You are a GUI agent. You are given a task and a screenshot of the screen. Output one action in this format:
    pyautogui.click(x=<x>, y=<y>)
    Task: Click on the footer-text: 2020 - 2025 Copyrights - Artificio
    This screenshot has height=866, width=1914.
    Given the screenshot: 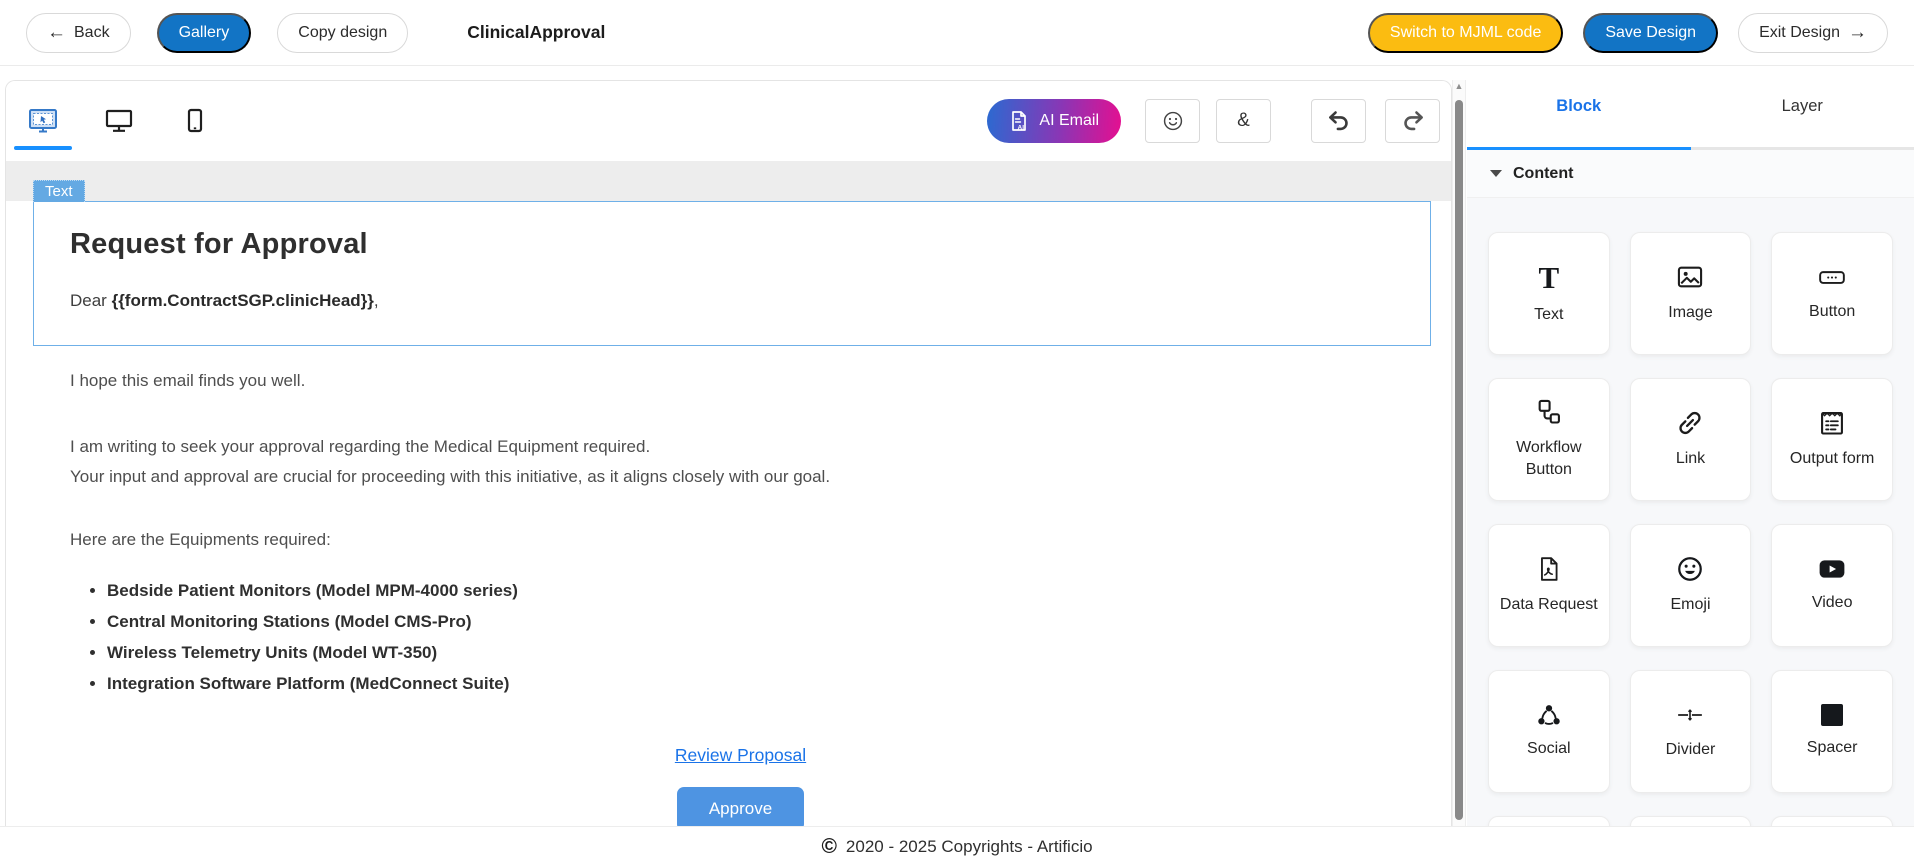 What is the action you would take?
    pyautogui.click(x=969, y=846)
    